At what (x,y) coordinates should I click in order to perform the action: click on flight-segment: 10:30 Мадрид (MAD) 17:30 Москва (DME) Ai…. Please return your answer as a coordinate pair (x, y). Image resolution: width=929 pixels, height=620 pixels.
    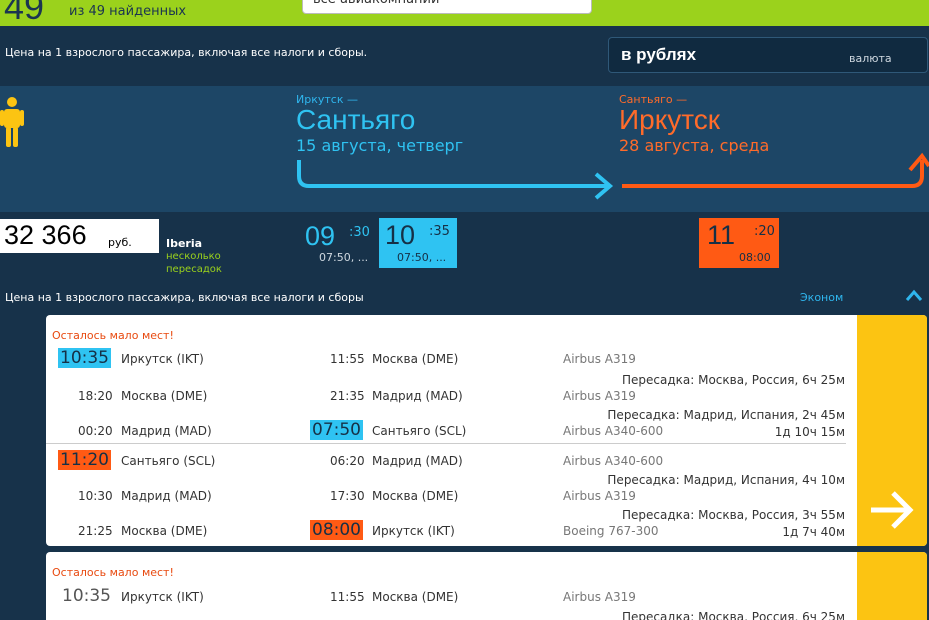
    Looking at the image, I should click on (446, 496).